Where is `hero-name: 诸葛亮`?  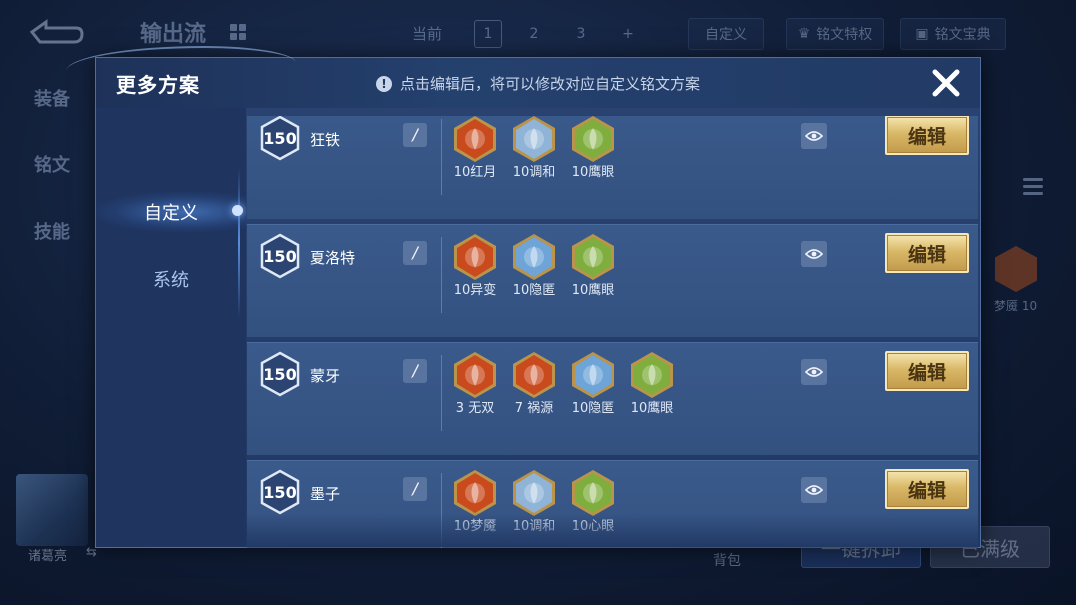
hero-name: 诸葛亮 is located at coordinates (48, 556).